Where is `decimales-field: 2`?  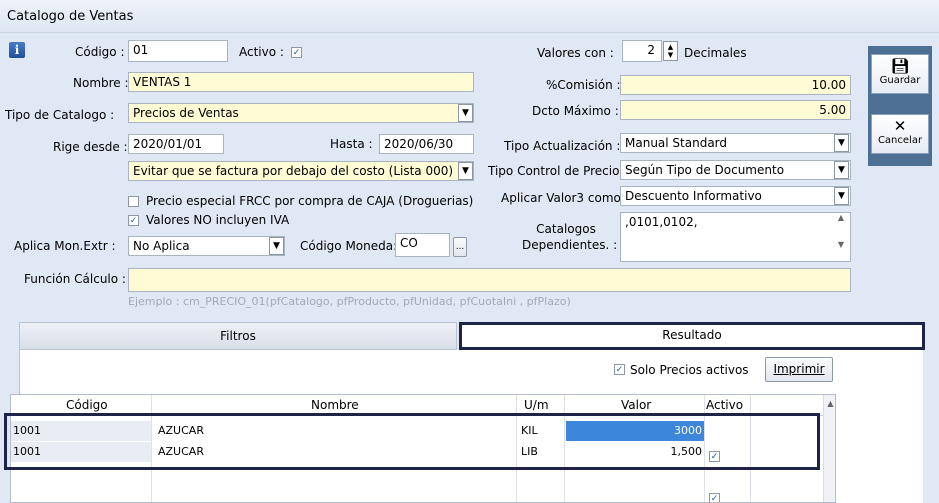 decimales-field: 2 is located at coordinates (642, 51).